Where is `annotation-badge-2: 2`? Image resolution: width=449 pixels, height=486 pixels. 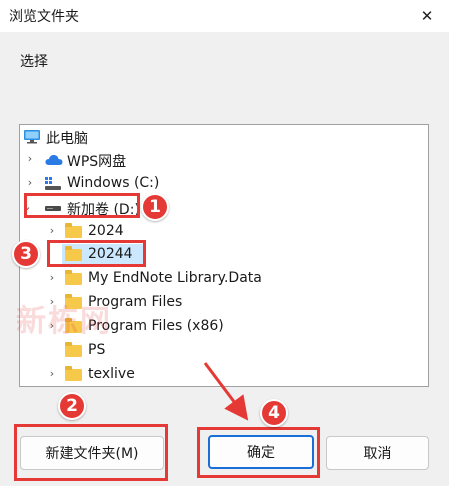 annotation-badge-2: 2 is located at coordinates (72, 406).